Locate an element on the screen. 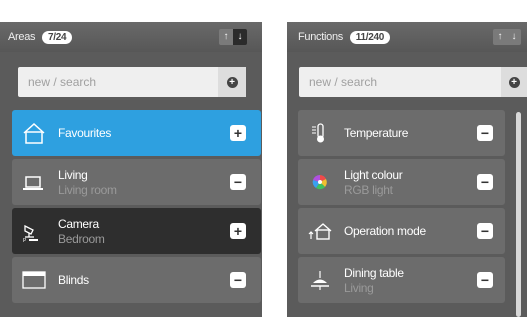 This screenshot has height=317, width=527. area-item-label: Favourites is located at coordinates (85, 133).